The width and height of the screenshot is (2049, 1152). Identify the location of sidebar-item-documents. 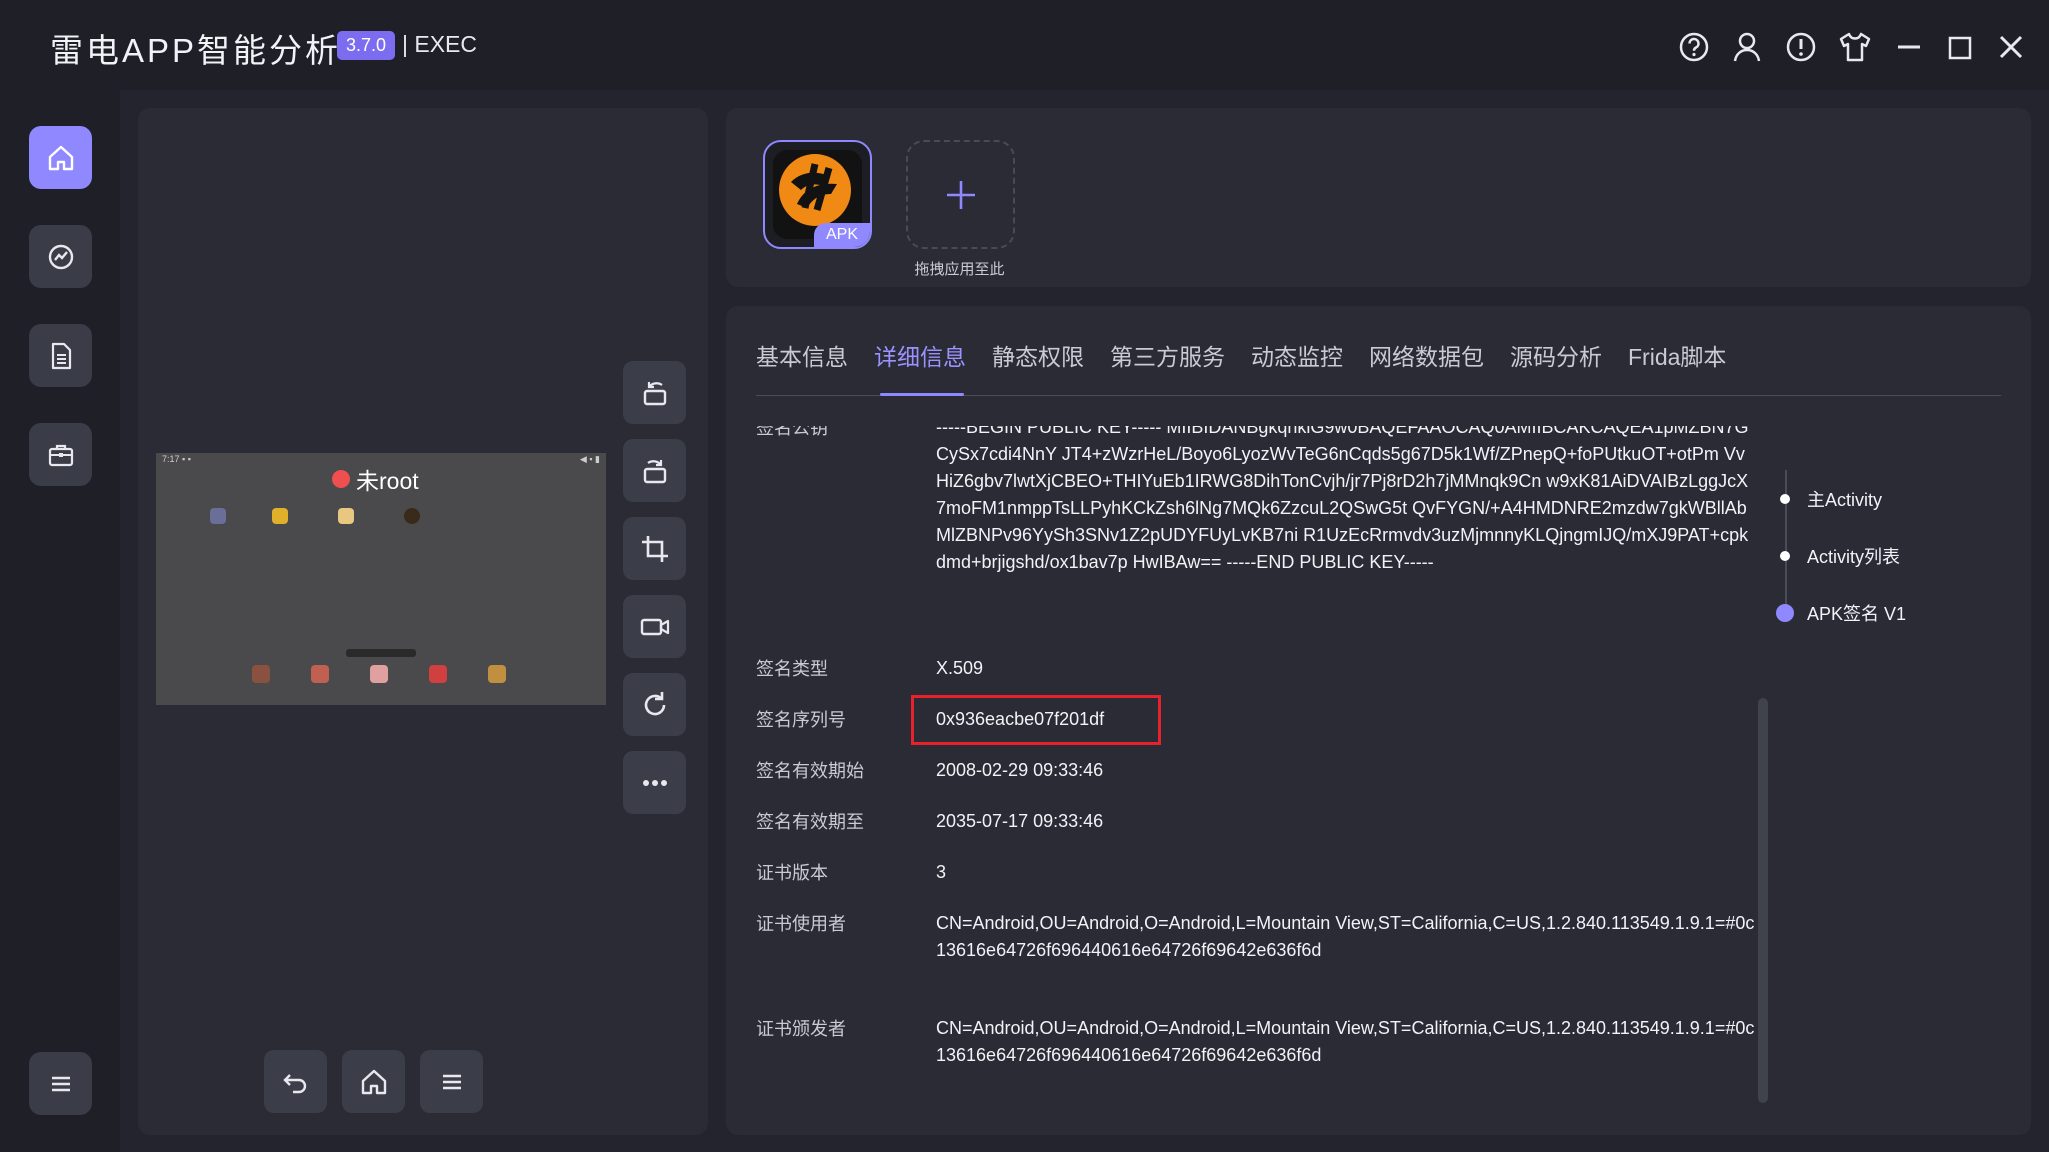
(60, 355).